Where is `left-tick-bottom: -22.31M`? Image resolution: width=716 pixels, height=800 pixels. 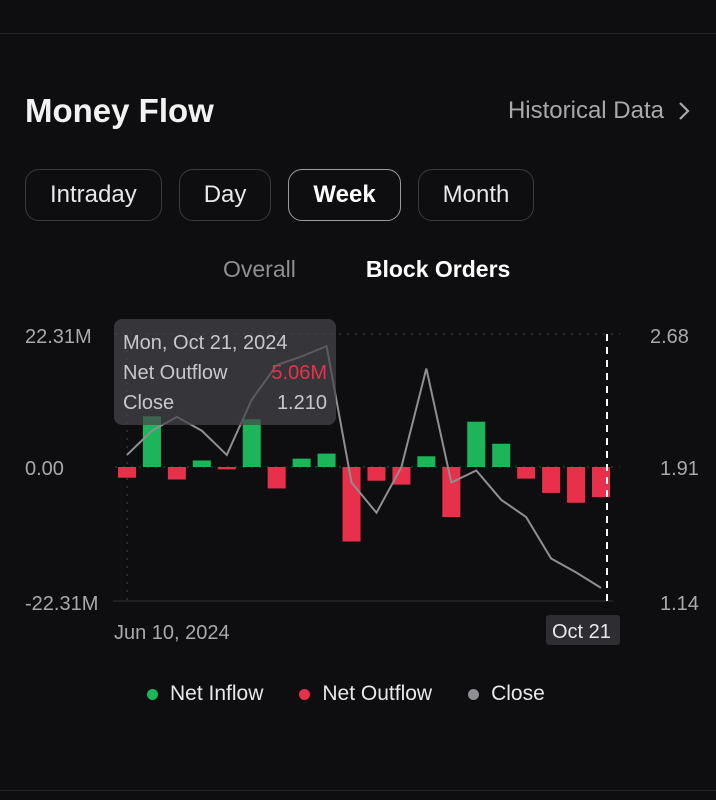
left-tick-bottom: -22.31M is located at coordinates (61, 604).